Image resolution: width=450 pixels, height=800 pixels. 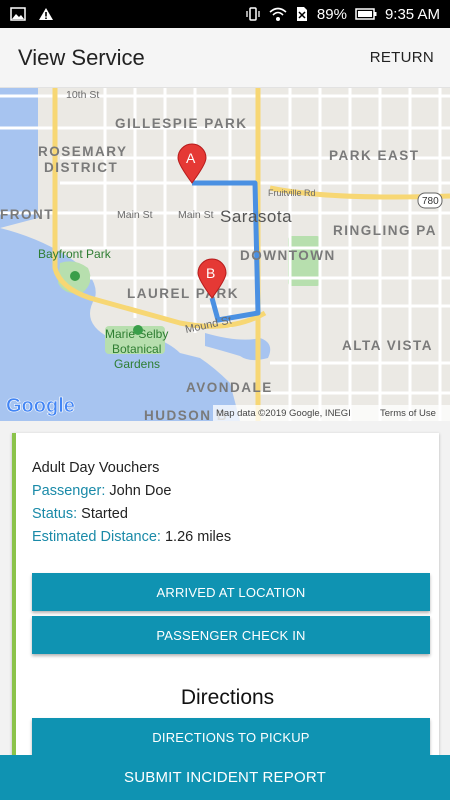 I want to click on battery-icon, so click(x=366, y=14).